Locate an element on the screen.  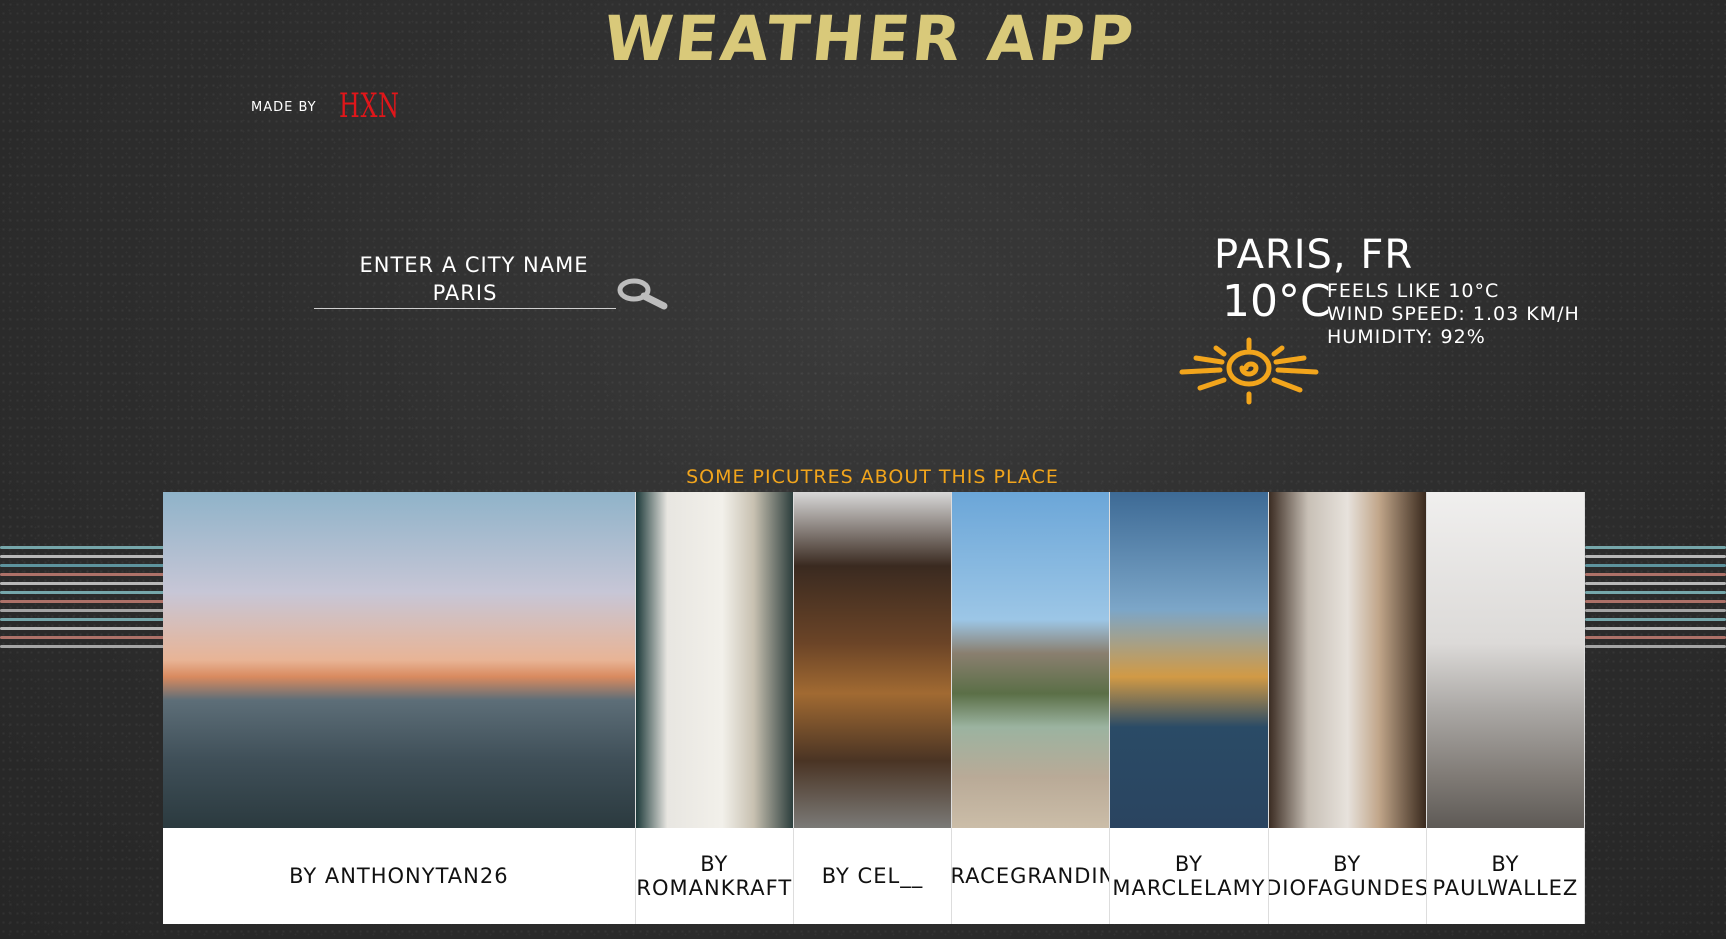
feels-like: FEELS LIKE 10°C is located at coordinates (1413, 291).